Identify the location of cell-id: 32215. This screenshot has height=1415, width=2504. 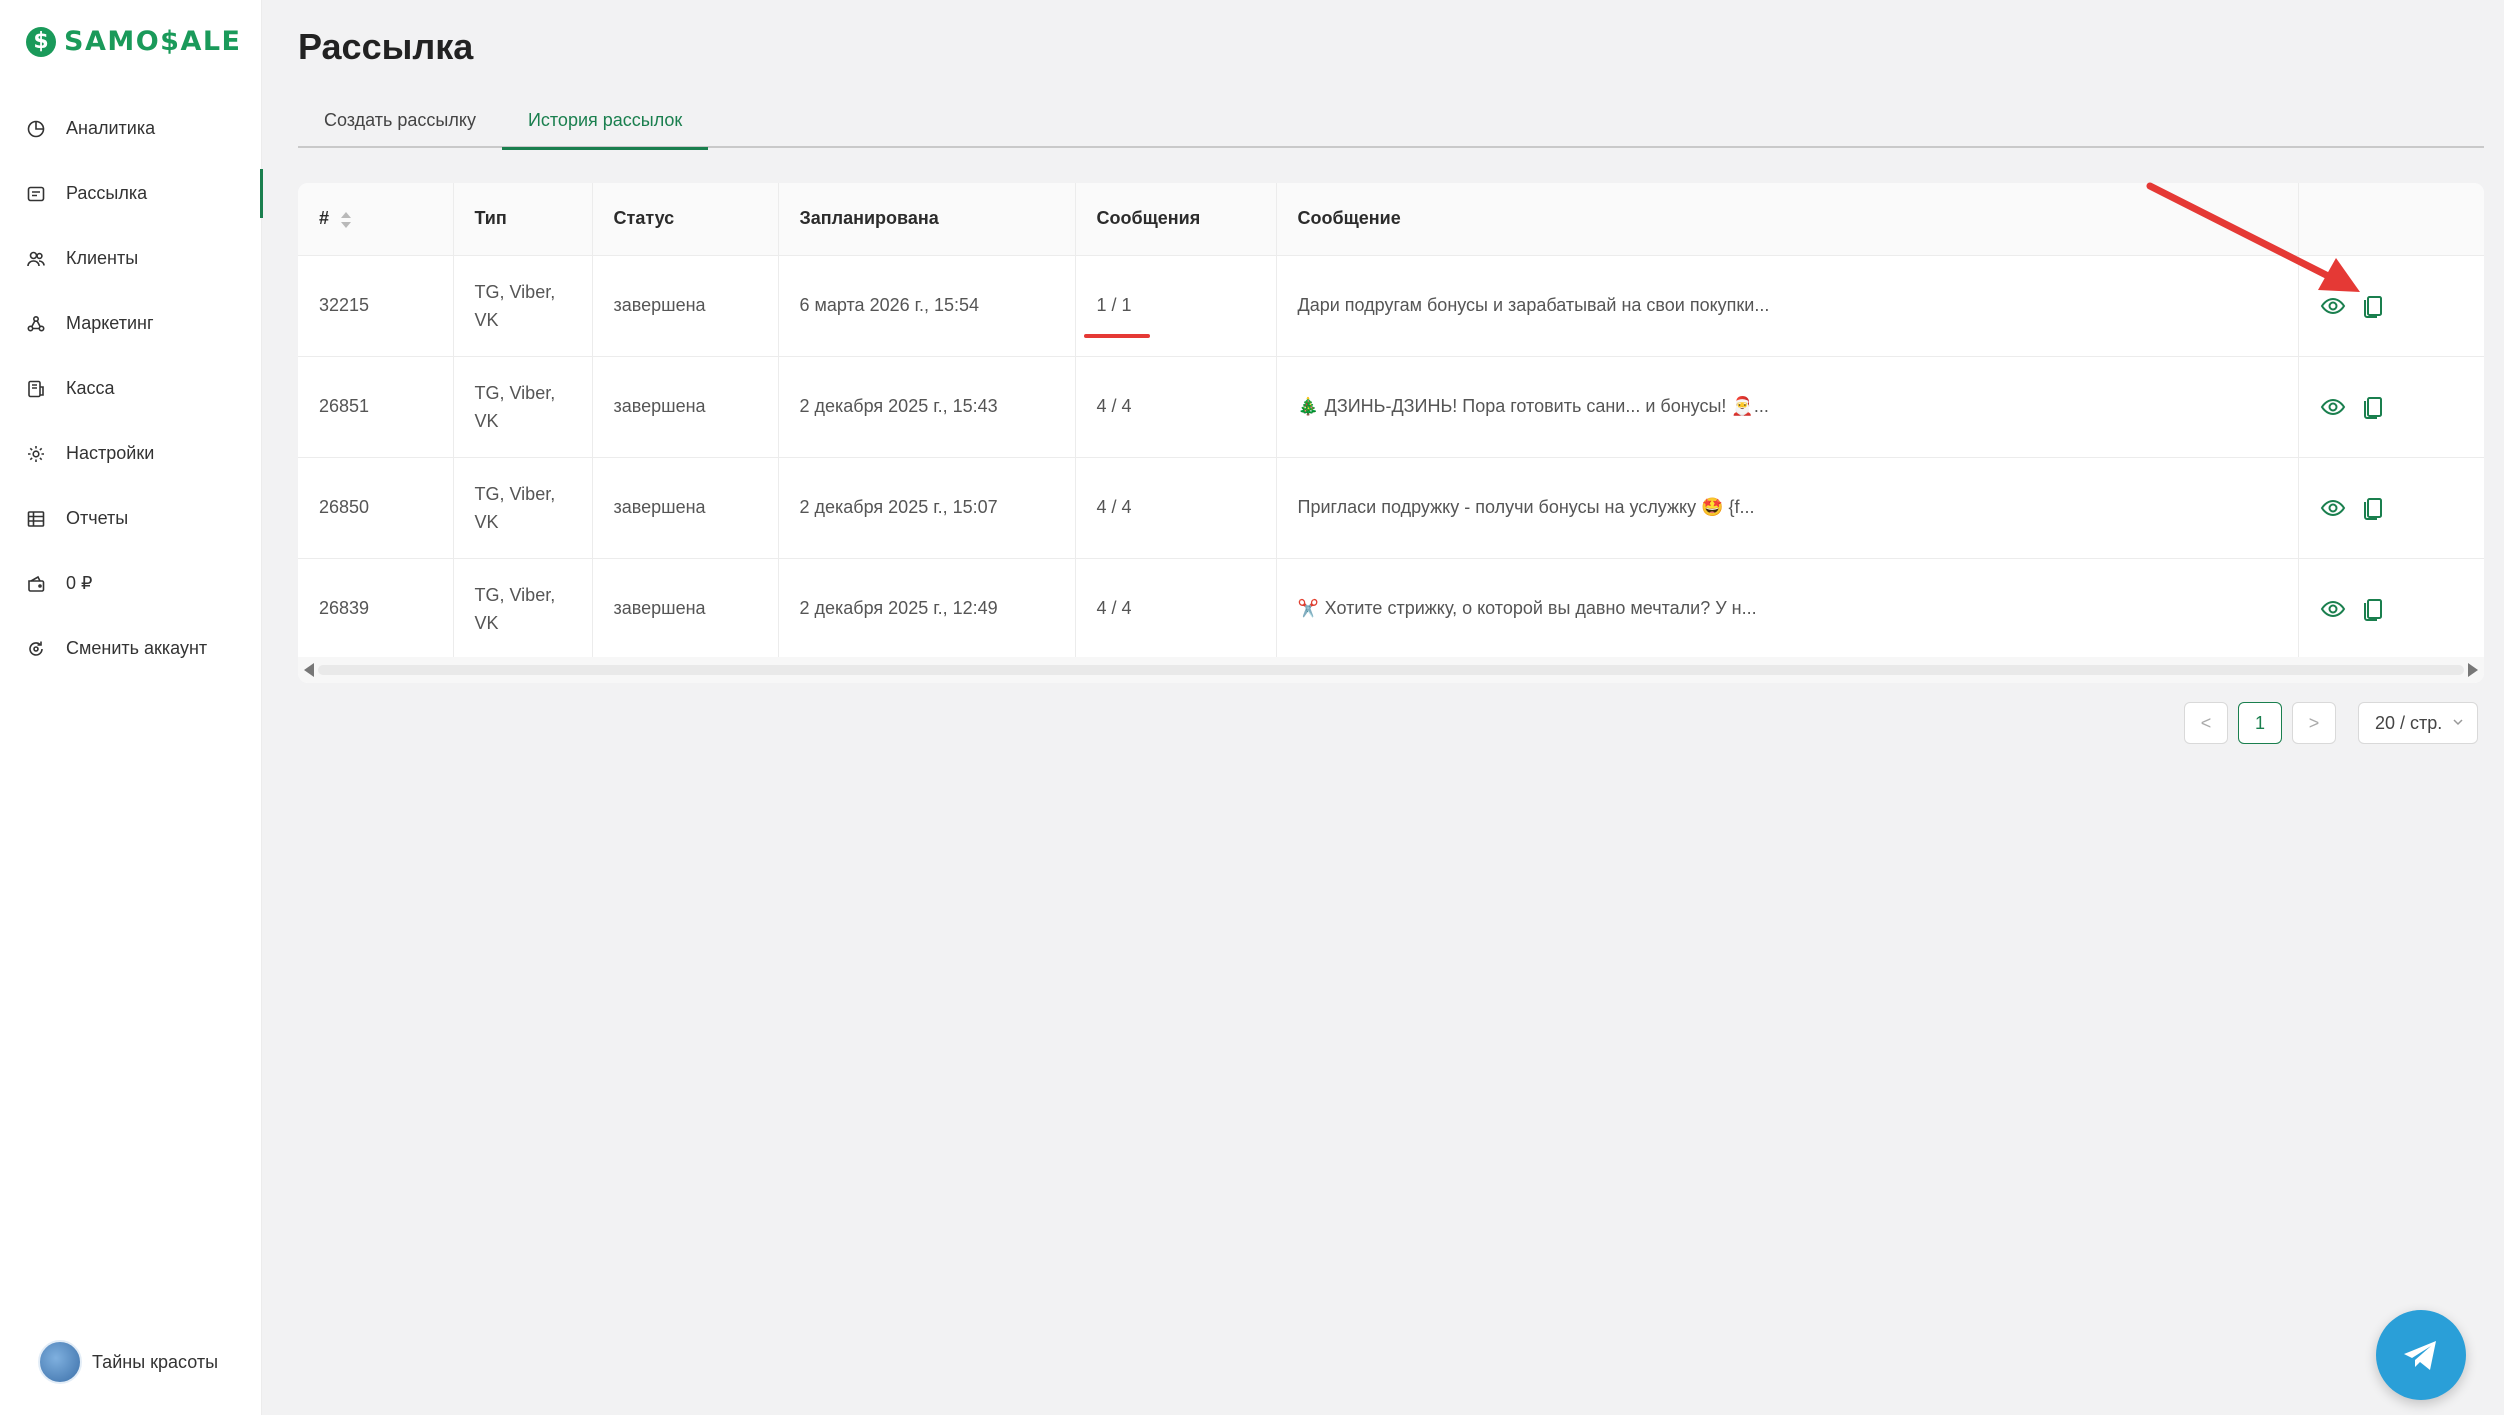
(376, 306).